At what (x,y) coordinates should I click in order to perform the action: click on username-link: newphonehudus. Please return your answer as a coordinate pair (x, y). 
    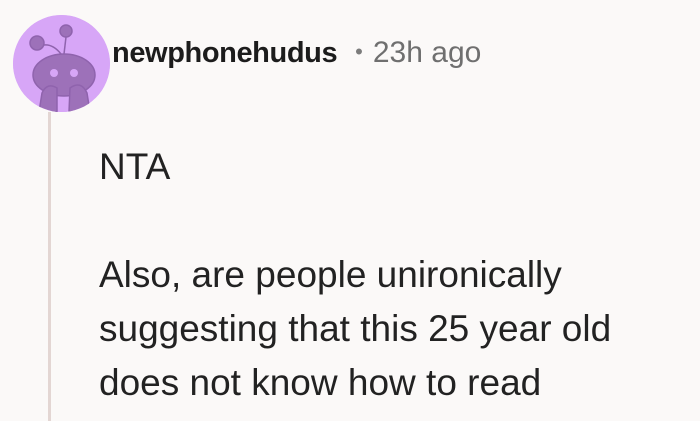
    Looking at the image, I should click on (225, 53).